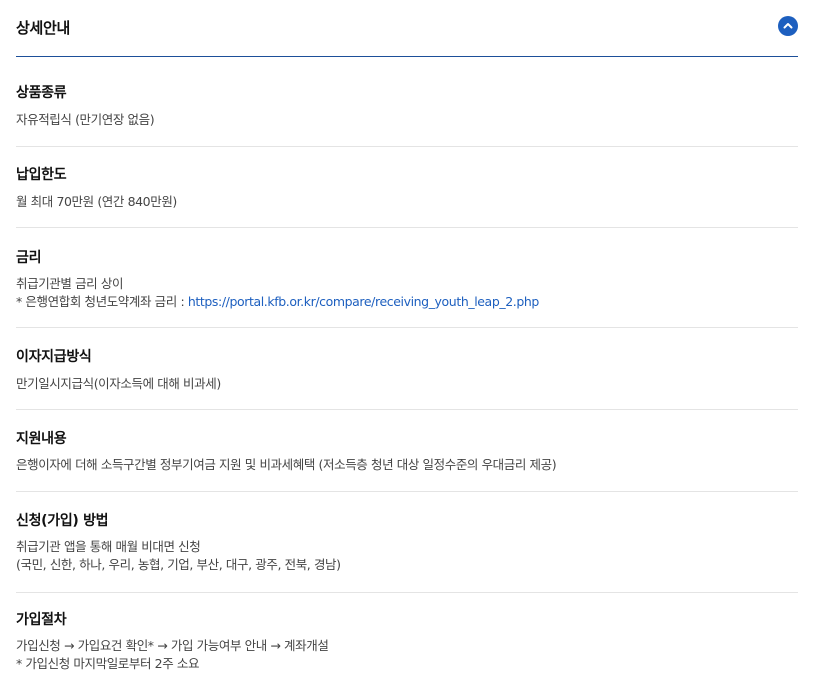 This screenshot has width=814, height=693. I want to click on section-title: 신청(가입) 방법, so click(62, 521).